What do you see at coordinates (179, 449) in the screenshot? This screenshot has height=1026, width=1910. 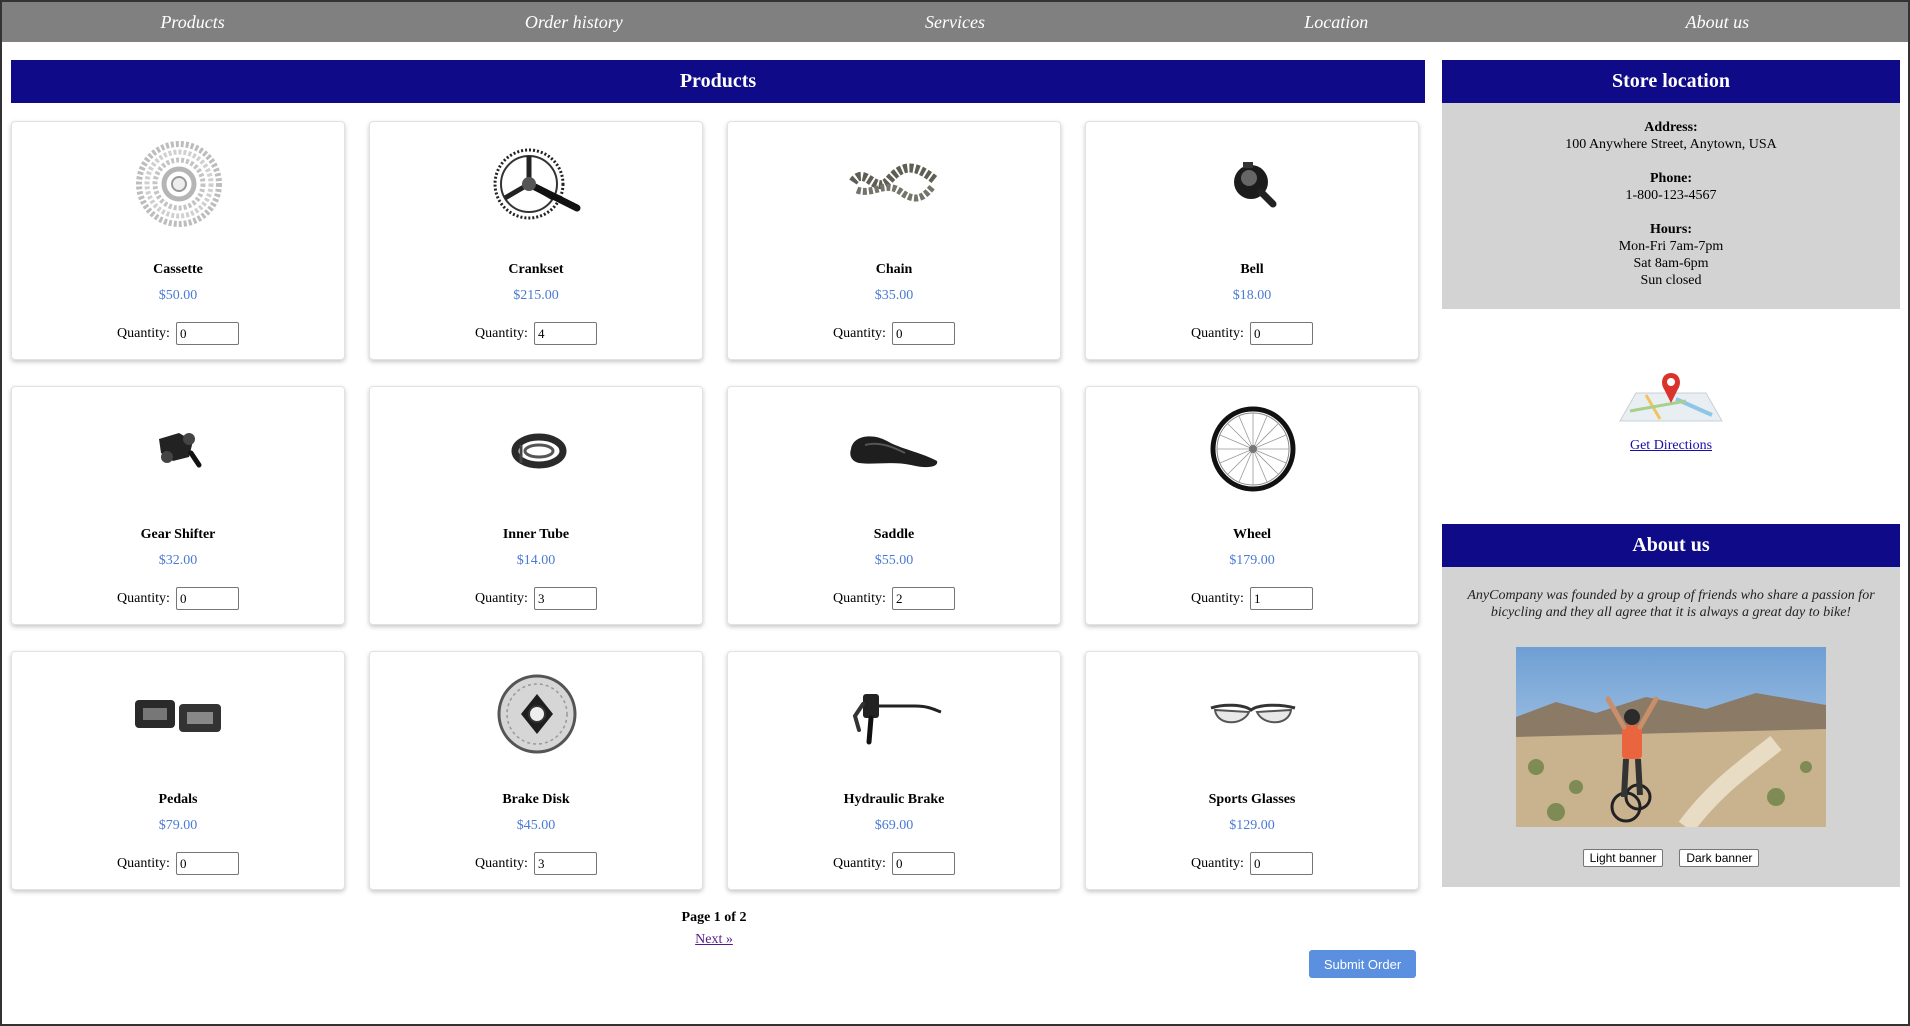 I see `gear-shifter-icon` at bounding box center [179, 449].